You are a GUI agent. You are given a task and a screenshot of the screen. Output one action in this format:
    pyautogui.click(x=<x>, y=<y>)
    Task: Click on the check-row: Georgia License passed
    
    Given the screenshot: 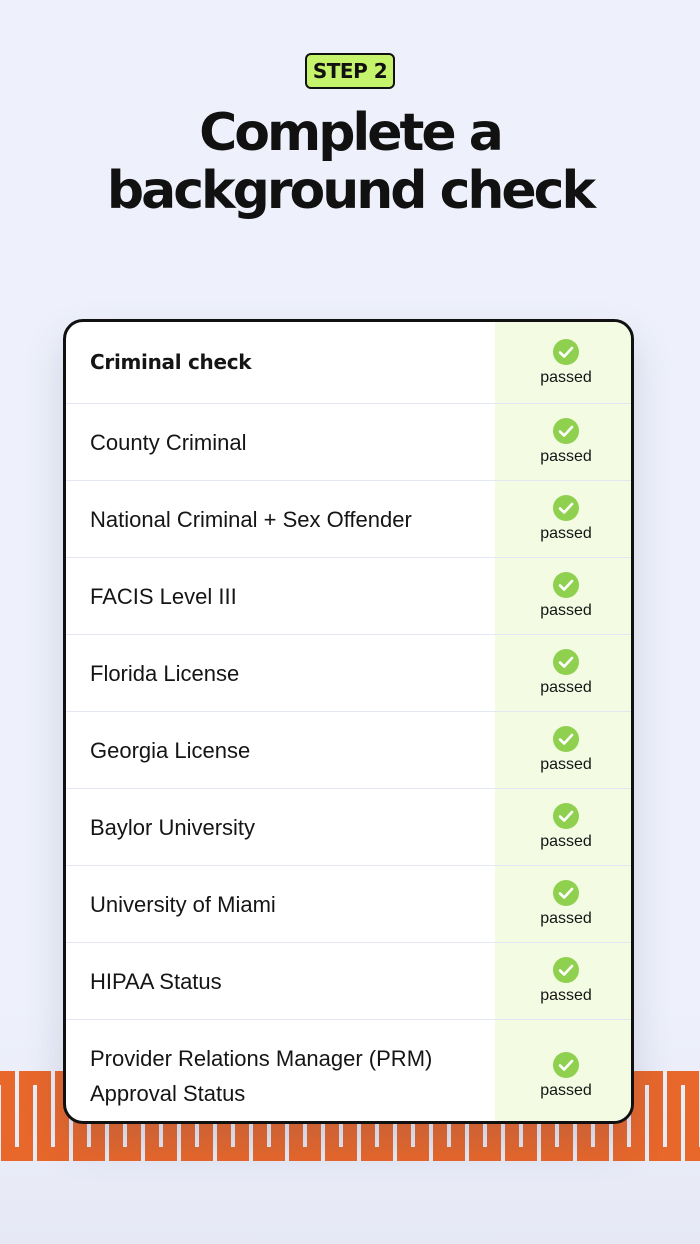 What is the action you would take?
    pyautogui.click(x=348, y=750)
    